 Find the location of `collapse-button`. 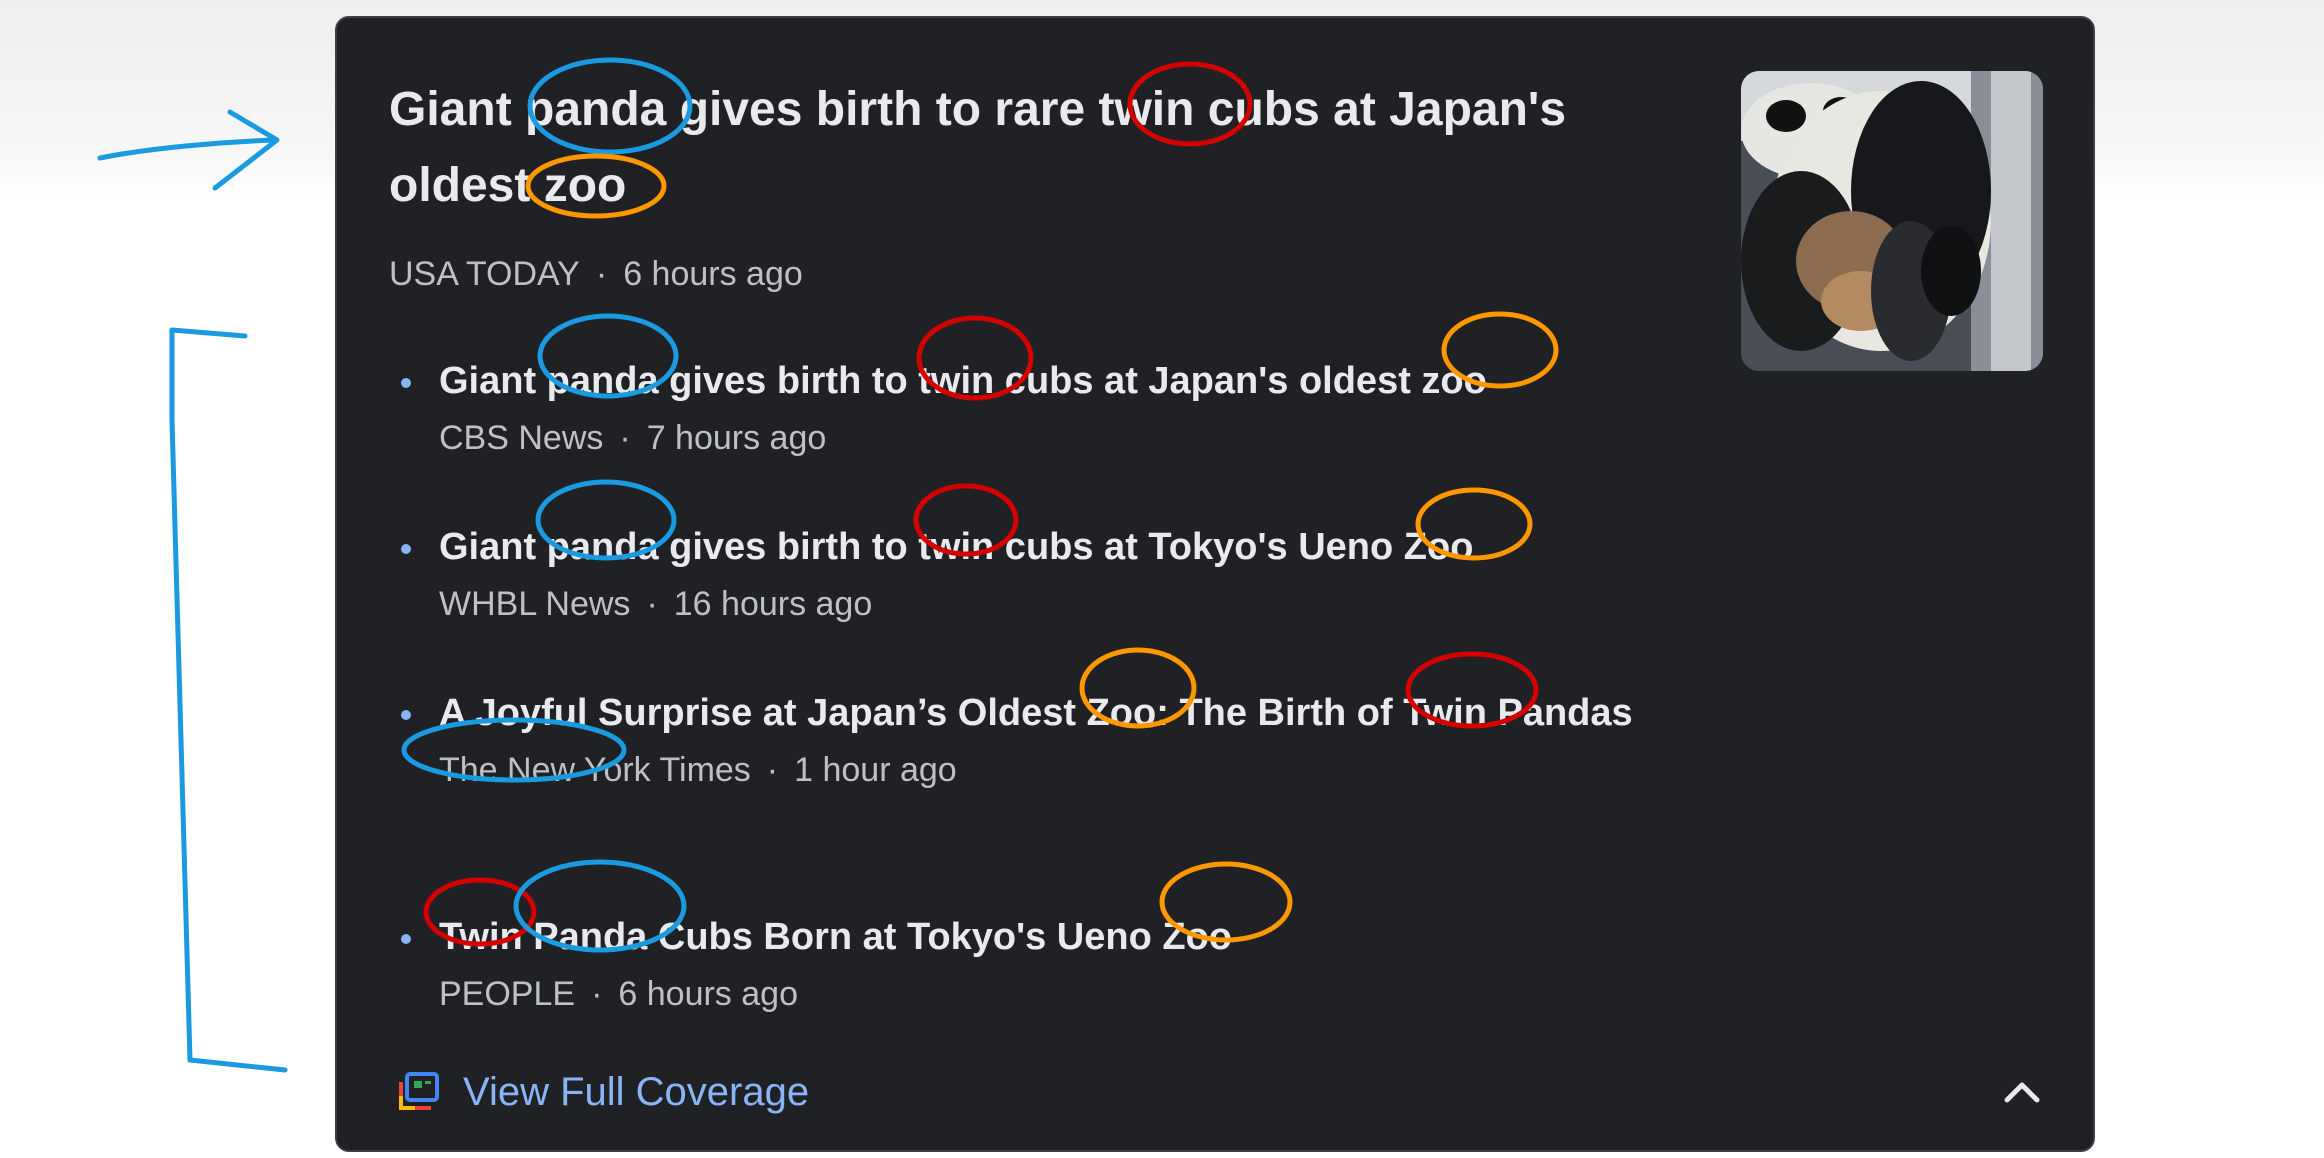

collapse-button is located at coordinates (2022, 1093).